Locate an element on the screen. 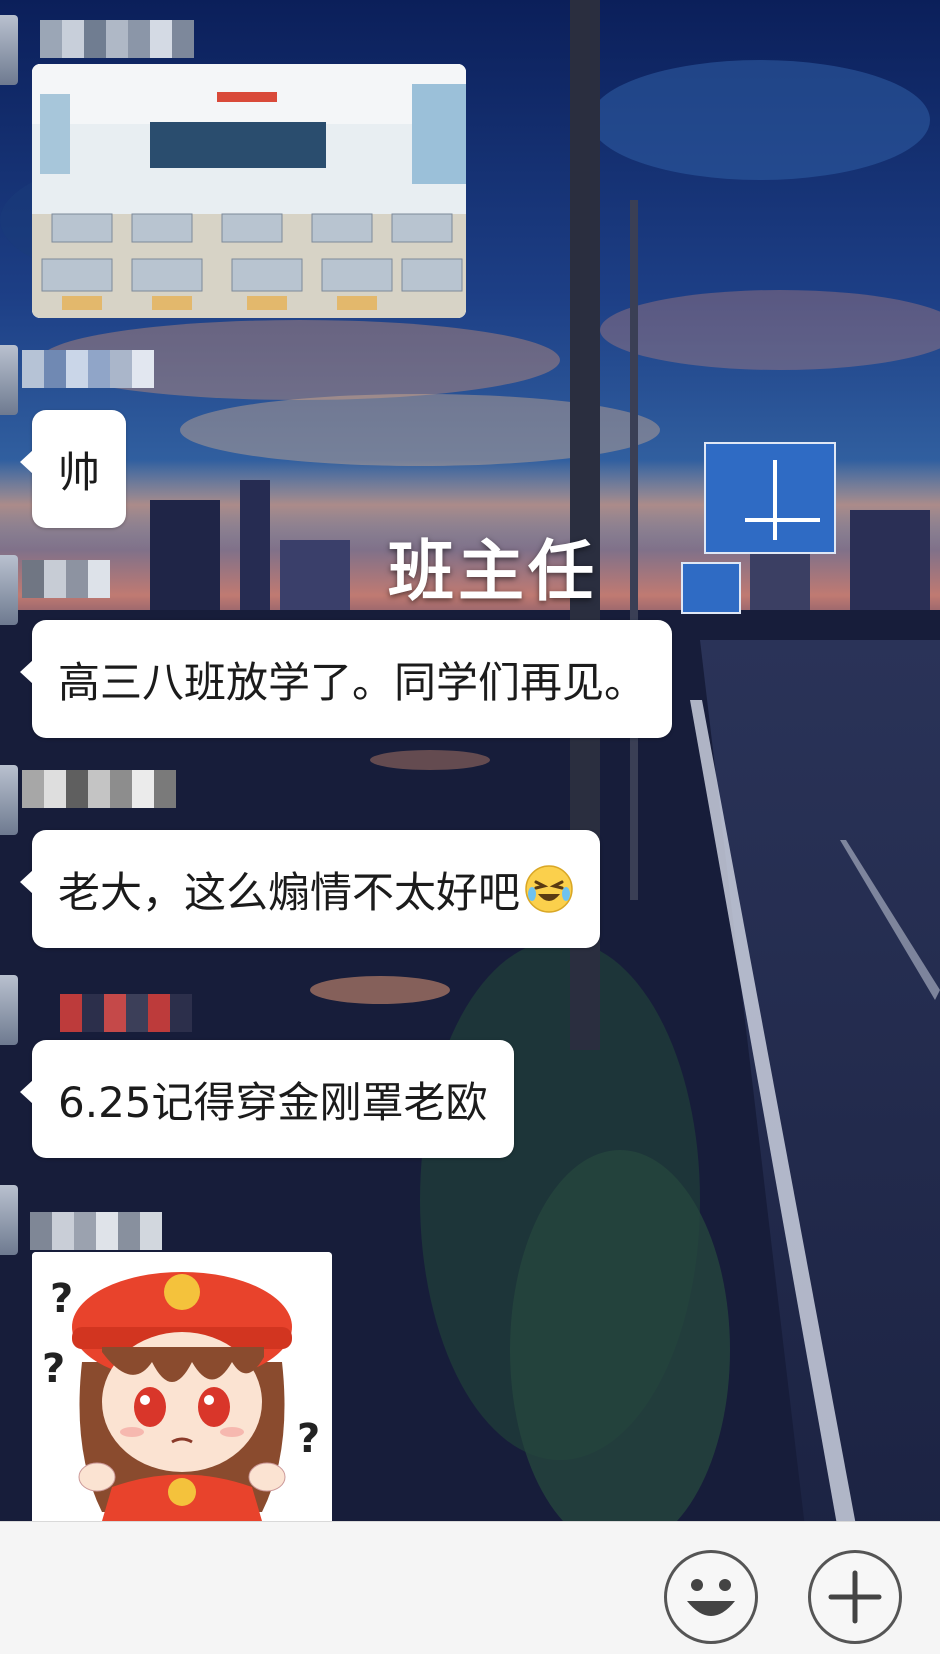 The image size is (940, 1654). message-text-content: 老大，这么煽情不太好吧 is located at coordinates (289, 892).